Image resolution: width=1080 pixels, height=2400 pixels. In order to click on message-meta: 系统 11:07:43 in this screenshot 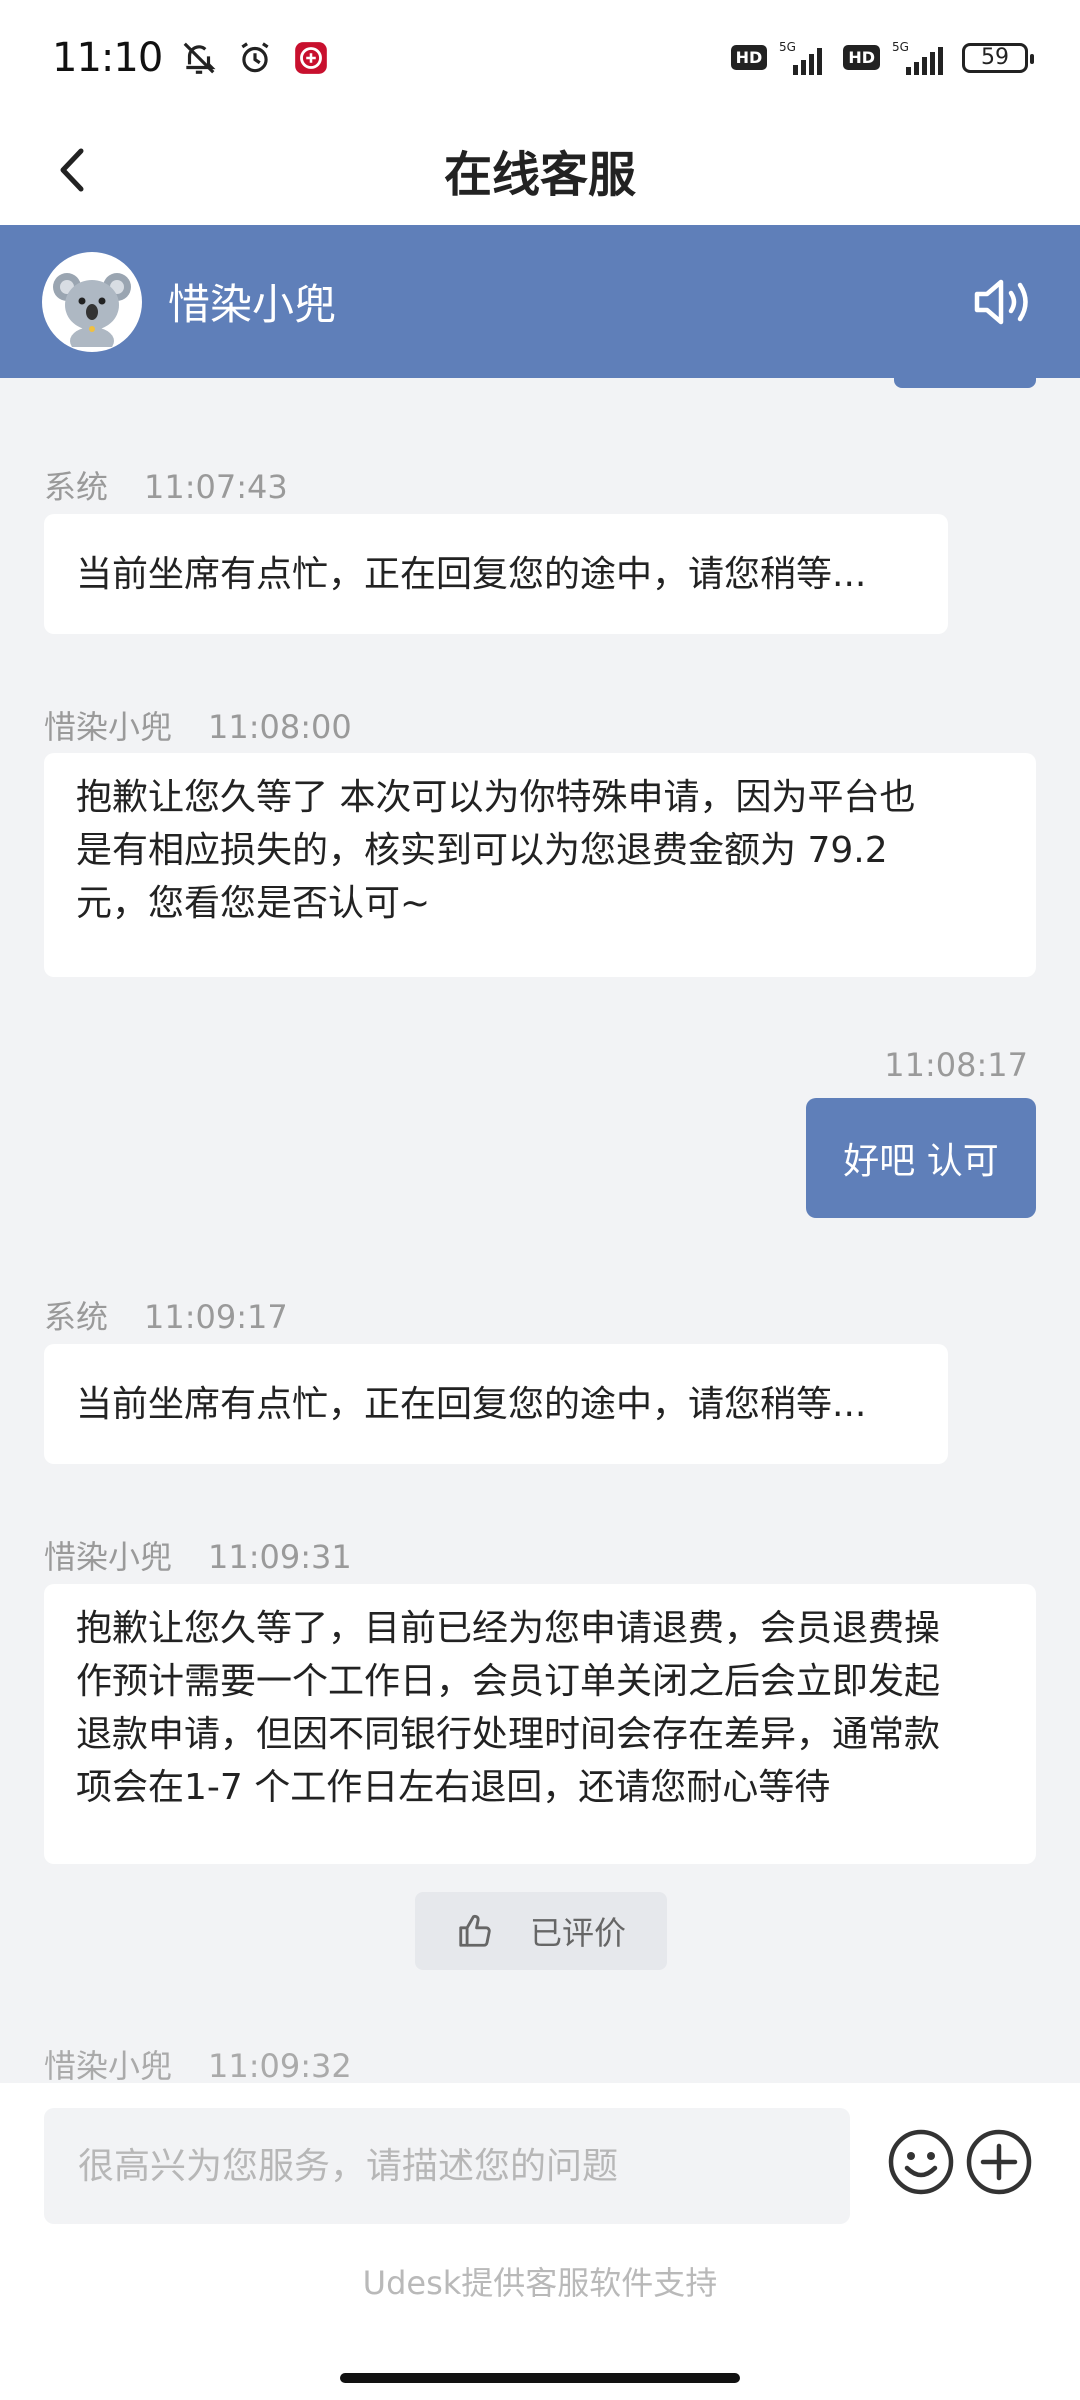, I will do `click(166, 485)`.